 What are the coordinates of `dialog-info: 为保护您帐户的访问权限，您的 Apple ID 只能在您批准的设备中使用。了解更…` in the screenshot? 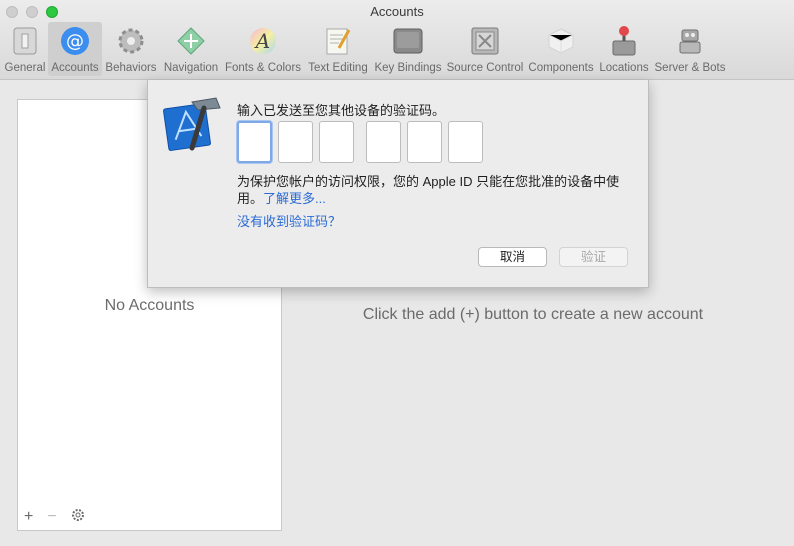 It's located at (437, 190).